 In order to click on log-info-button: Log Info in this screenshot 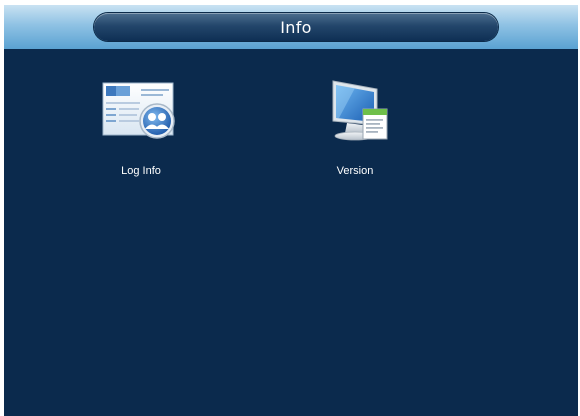, I will do `click(141, 134)`.